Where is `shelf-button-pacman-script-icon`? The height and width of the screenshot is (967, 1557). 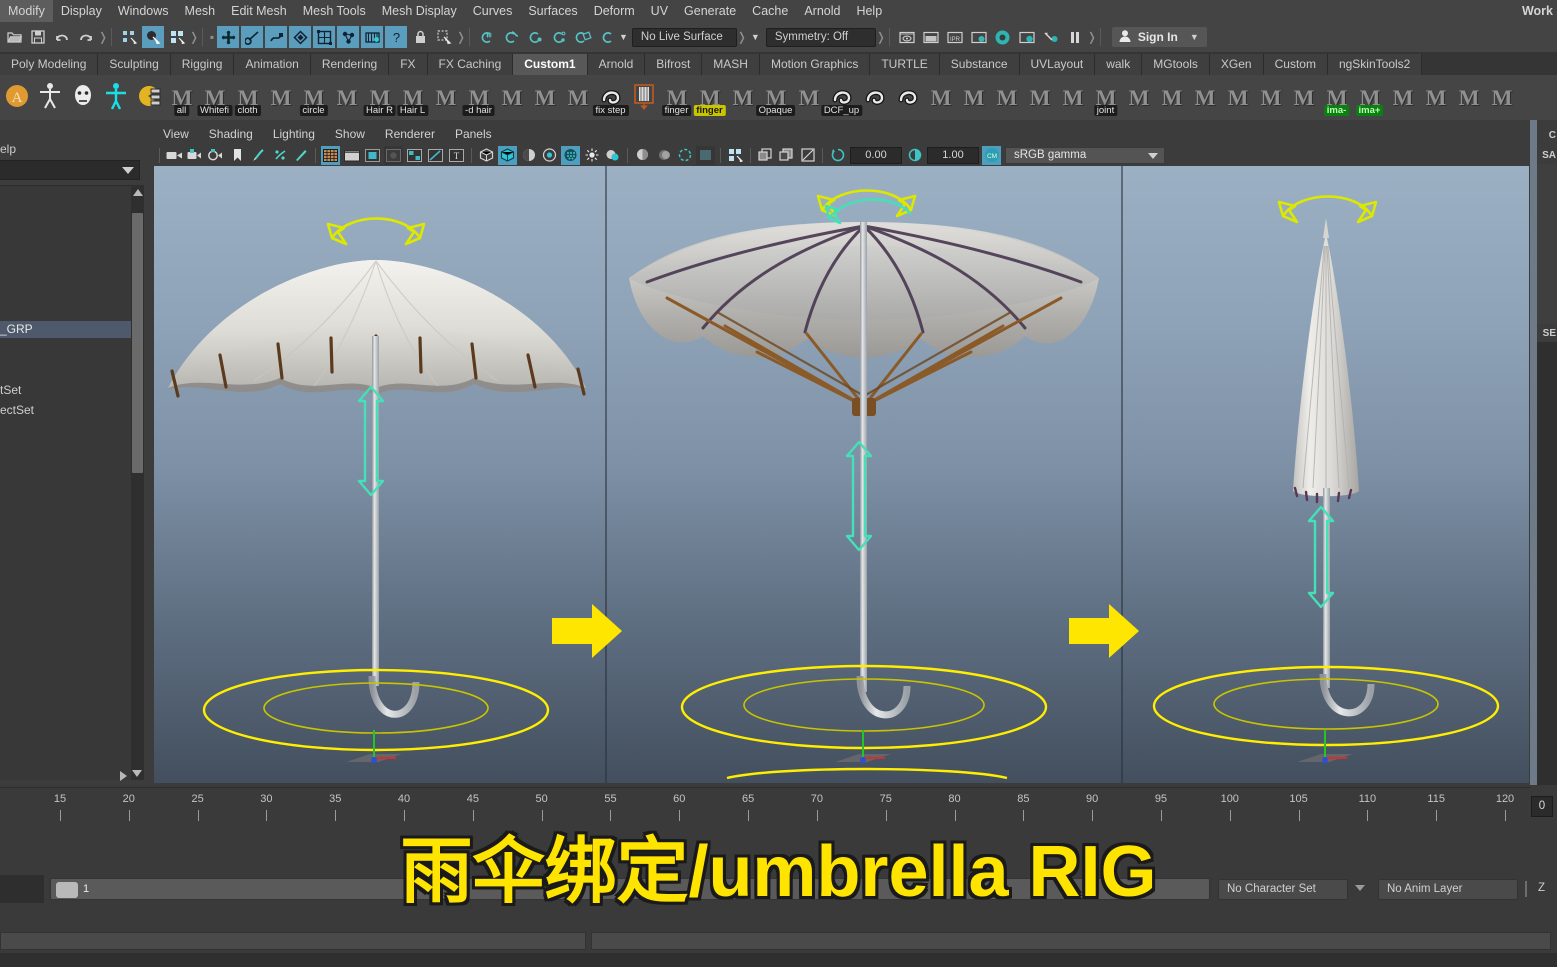
shelf-button-pacman-script-icon is located at coordinates (148, 98).